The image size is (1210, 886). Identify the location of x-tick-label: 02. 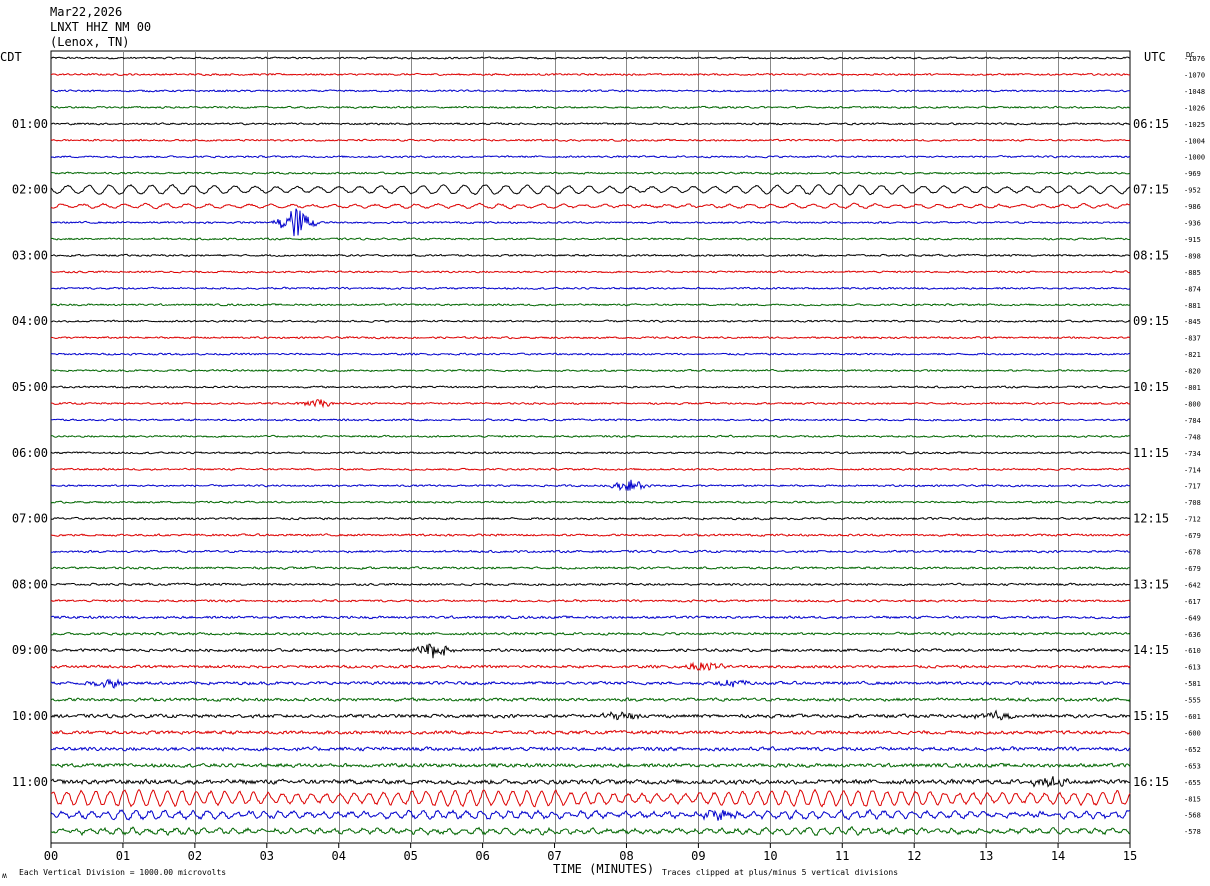
(195, 856).